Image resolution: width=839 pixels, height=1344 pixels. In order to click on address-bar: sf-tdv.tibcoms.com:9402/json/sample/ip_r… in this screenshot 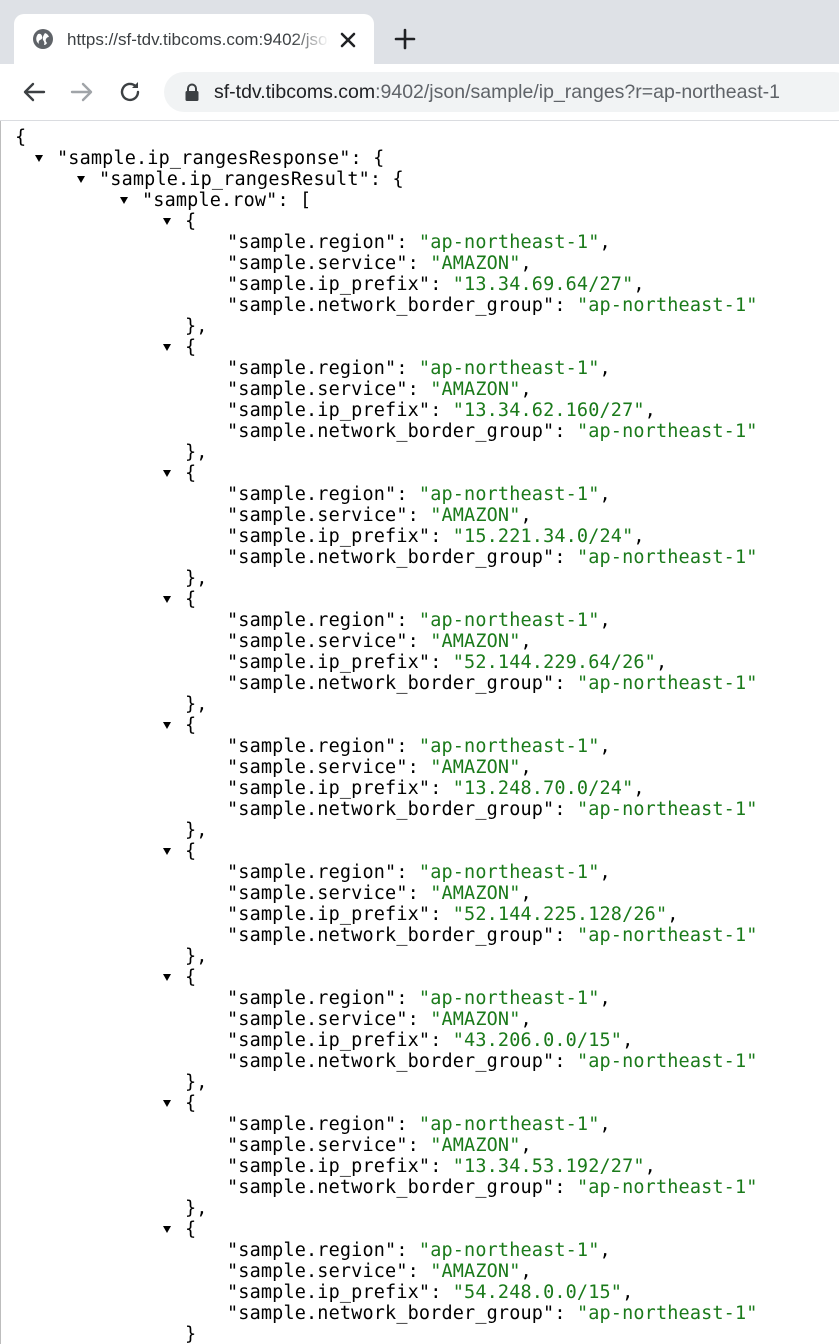, I will do `click(501, 92)`.